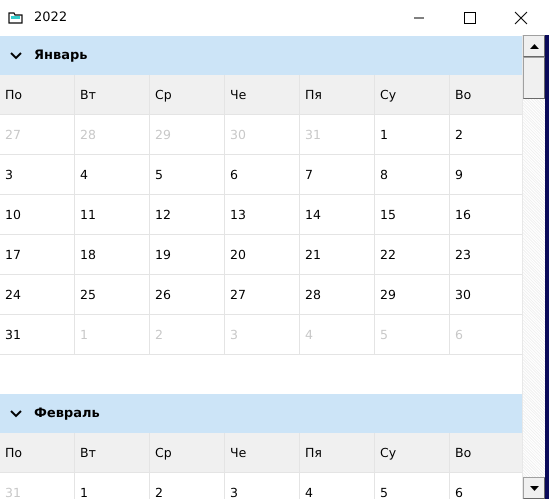 The height and width of the screenshot is (499, 549). I want to click on window-title: 2022, so click(51, 17).